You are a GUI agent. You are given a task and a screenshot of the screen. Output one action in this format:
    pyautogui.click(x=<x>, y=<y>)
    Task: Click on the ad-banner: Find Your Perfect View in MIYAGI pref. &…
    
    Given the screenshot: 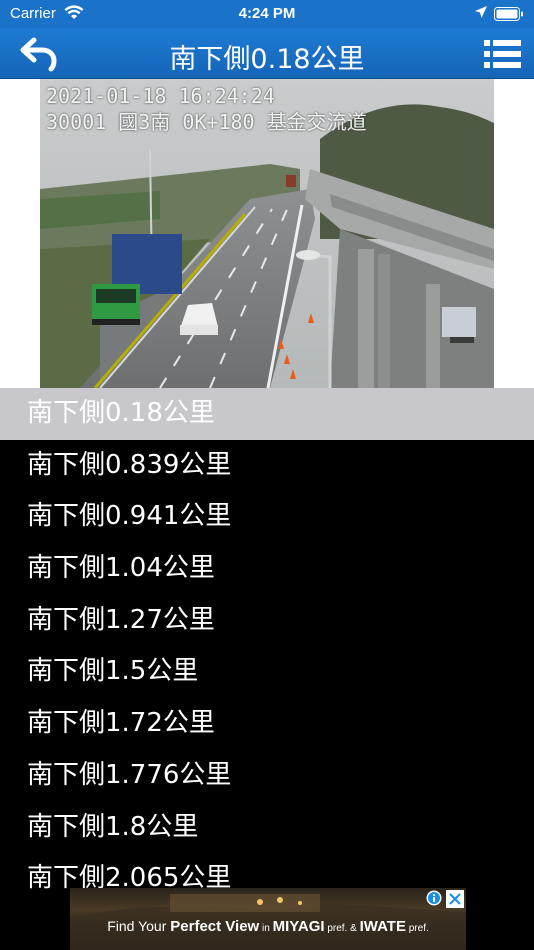 What is the action you would take?
    pyautogui.click(x=268, y=919)
    